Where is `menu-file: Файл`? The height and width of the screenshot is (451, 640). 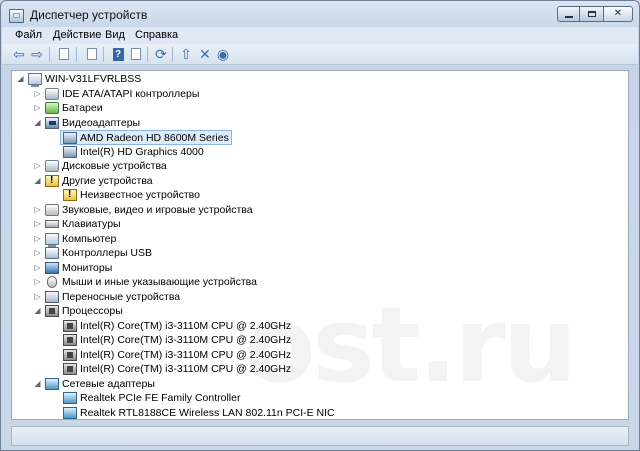
menu-file: Файл is located at coordinates (28, 35).